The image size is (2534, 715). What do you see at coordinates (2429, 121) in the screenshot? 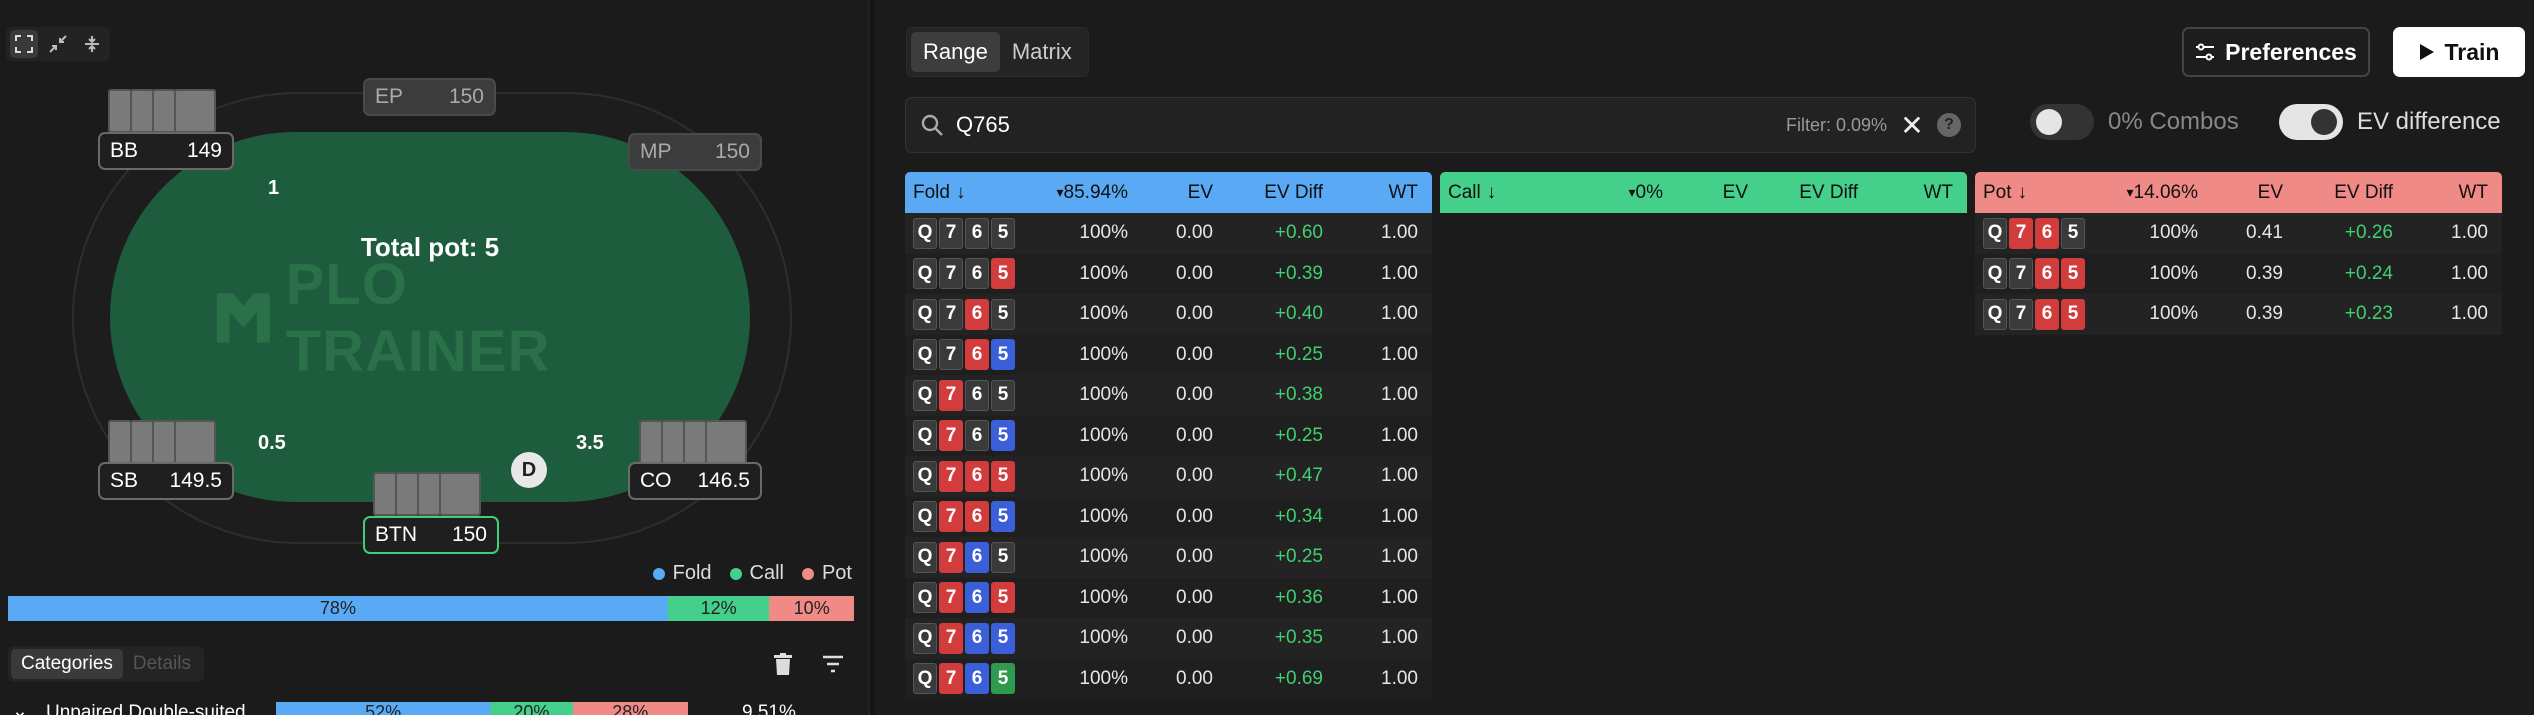
I see `ev-diff-label: EV difference` at bounding box center [2429, 121].